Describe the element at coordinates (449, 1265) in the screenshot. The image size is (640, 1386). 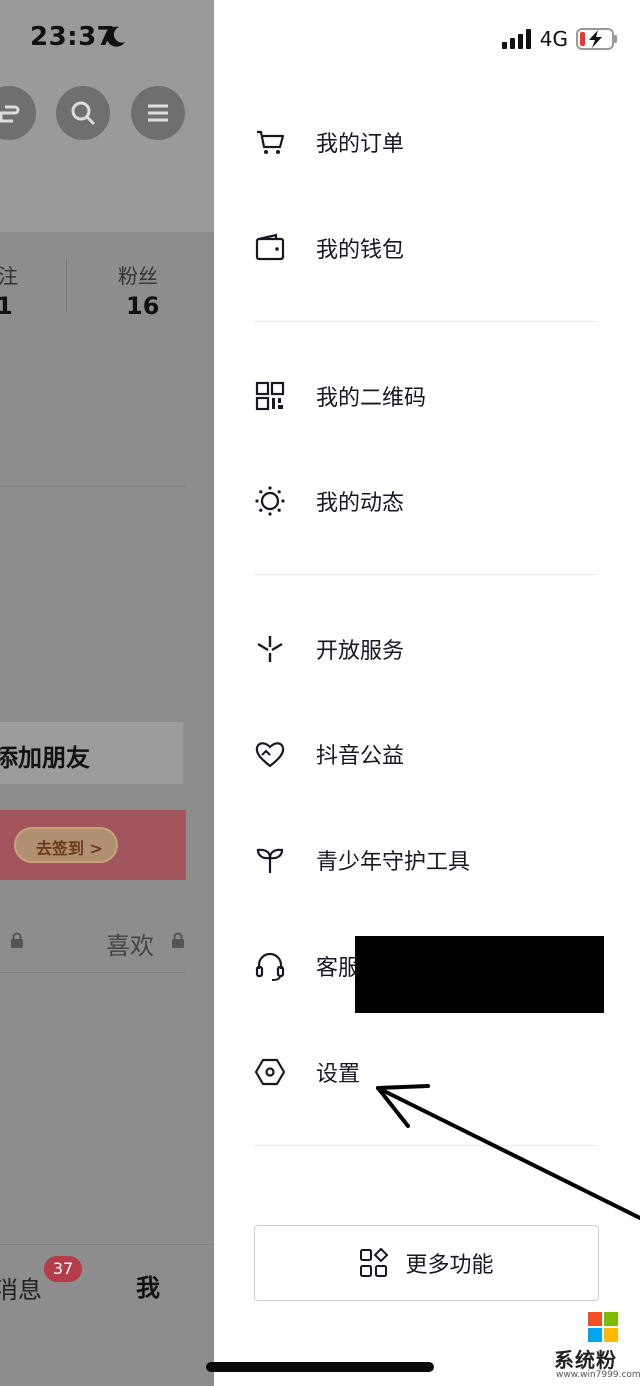
I see `more-features-label: 更多功能` at that location.